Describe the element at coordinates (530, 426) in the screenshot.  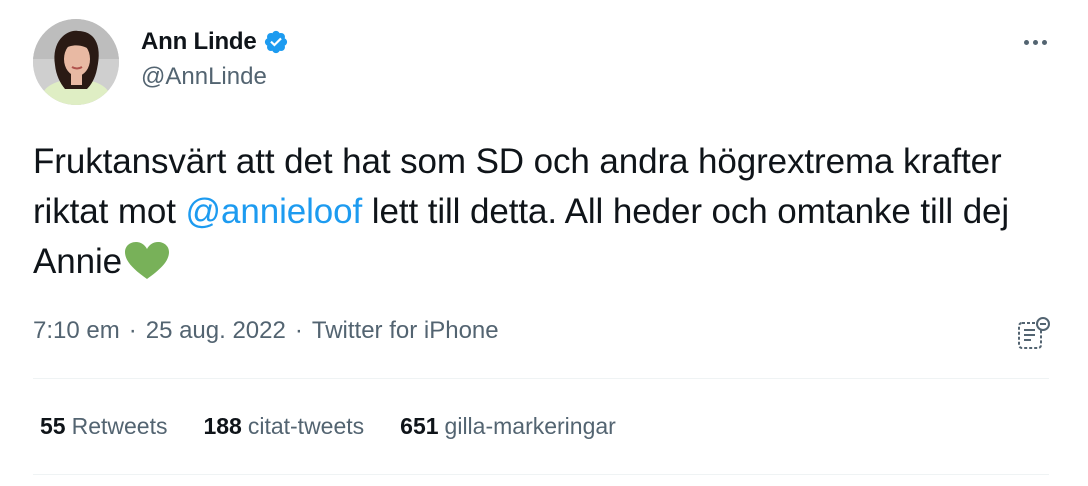
I see `likes-label: gilla-markeringar` at that location.